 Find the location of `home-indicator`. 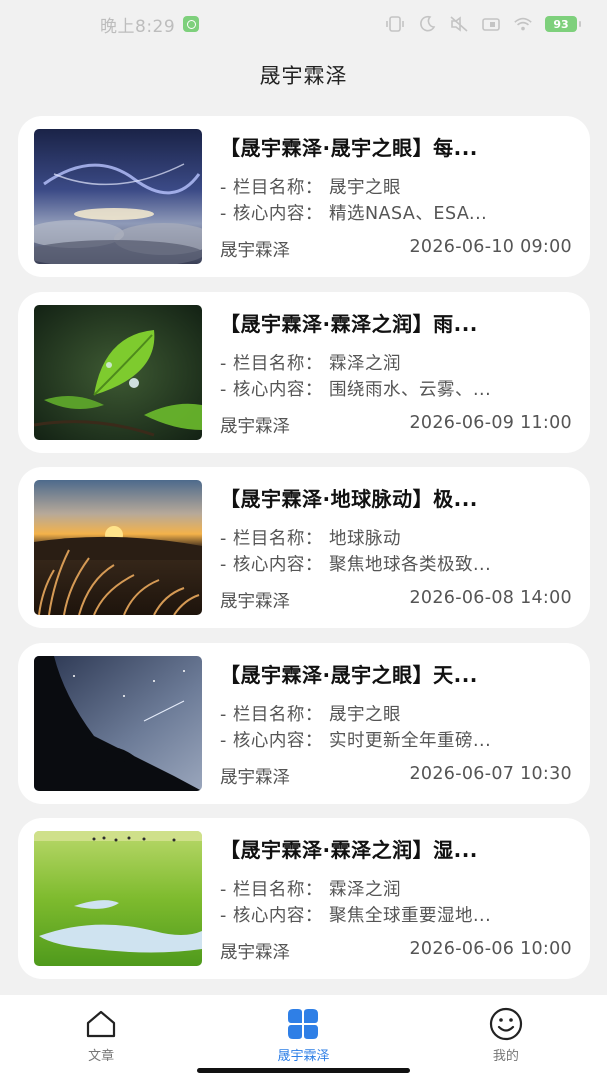

home-indicator is located at coordinates (303, 1070).